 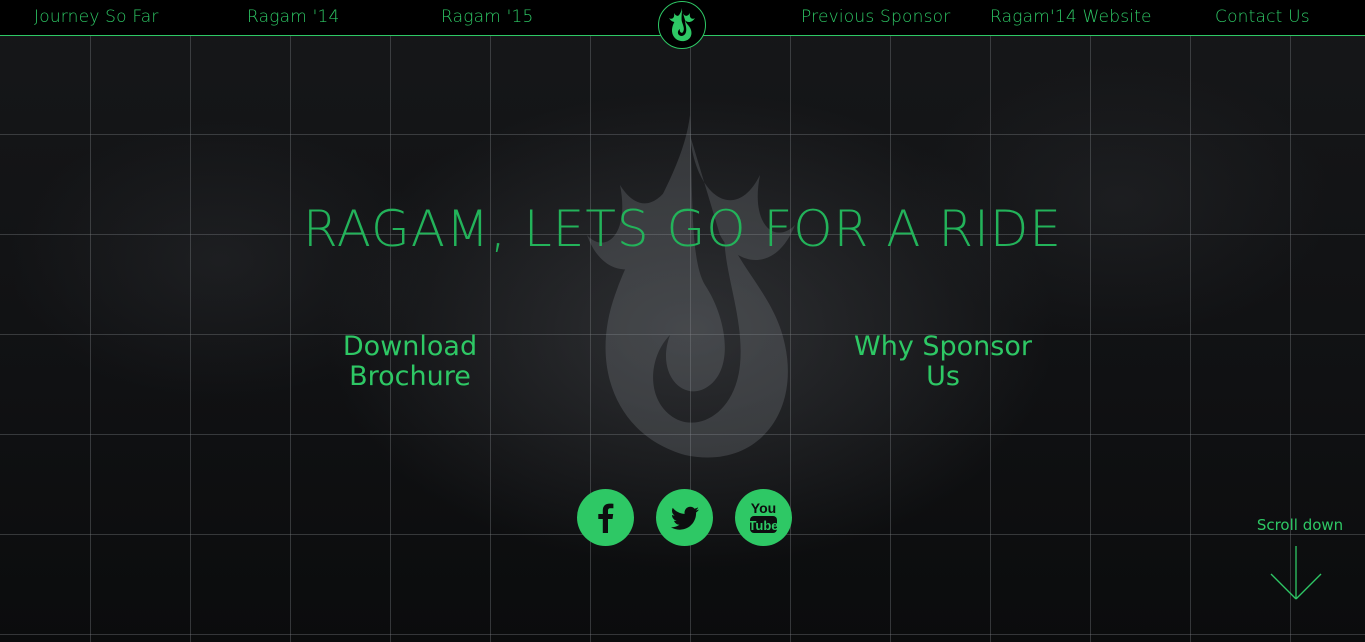 I want to click on youtube-button: You Tube, so click(x=763, y=517).